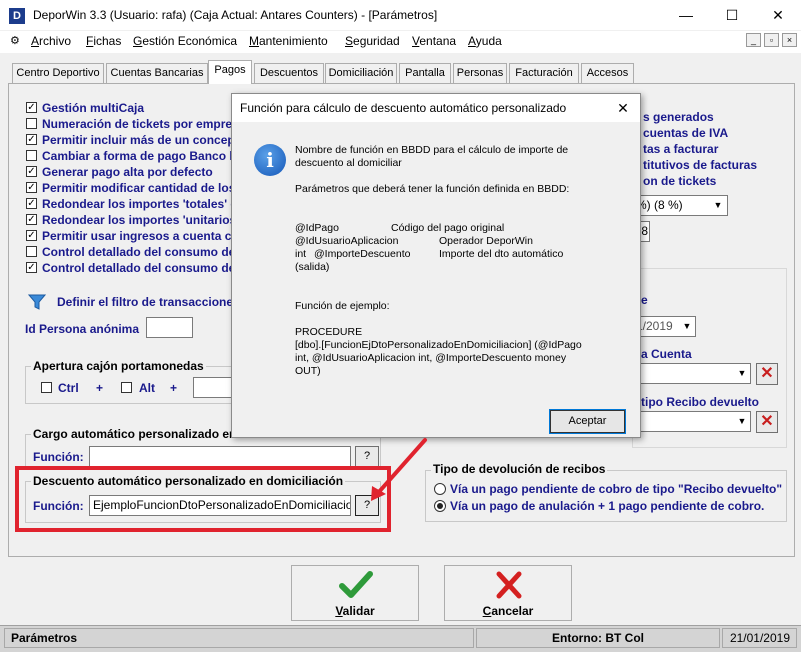  I want to click on cargo-help-button: ?, so click(367, 456).